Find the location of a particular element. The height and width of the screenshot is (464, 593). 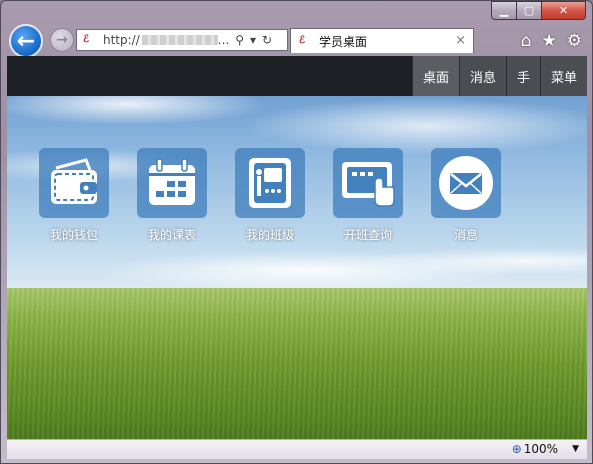

menu-item-menu: 菜单 is located at coordinates (563, 76).